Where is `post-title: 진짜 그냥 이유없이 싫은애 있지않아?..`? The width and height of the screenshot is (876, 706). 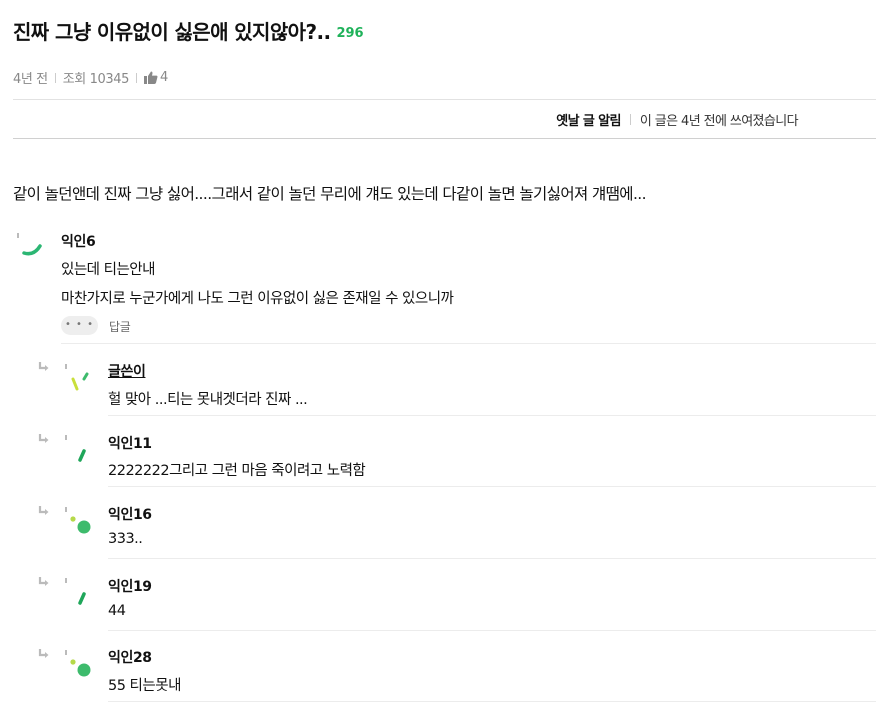 post-title: 진짜 그냥 이유없이 싫은애 있지않아?.. is located at coordinates (172, 32).